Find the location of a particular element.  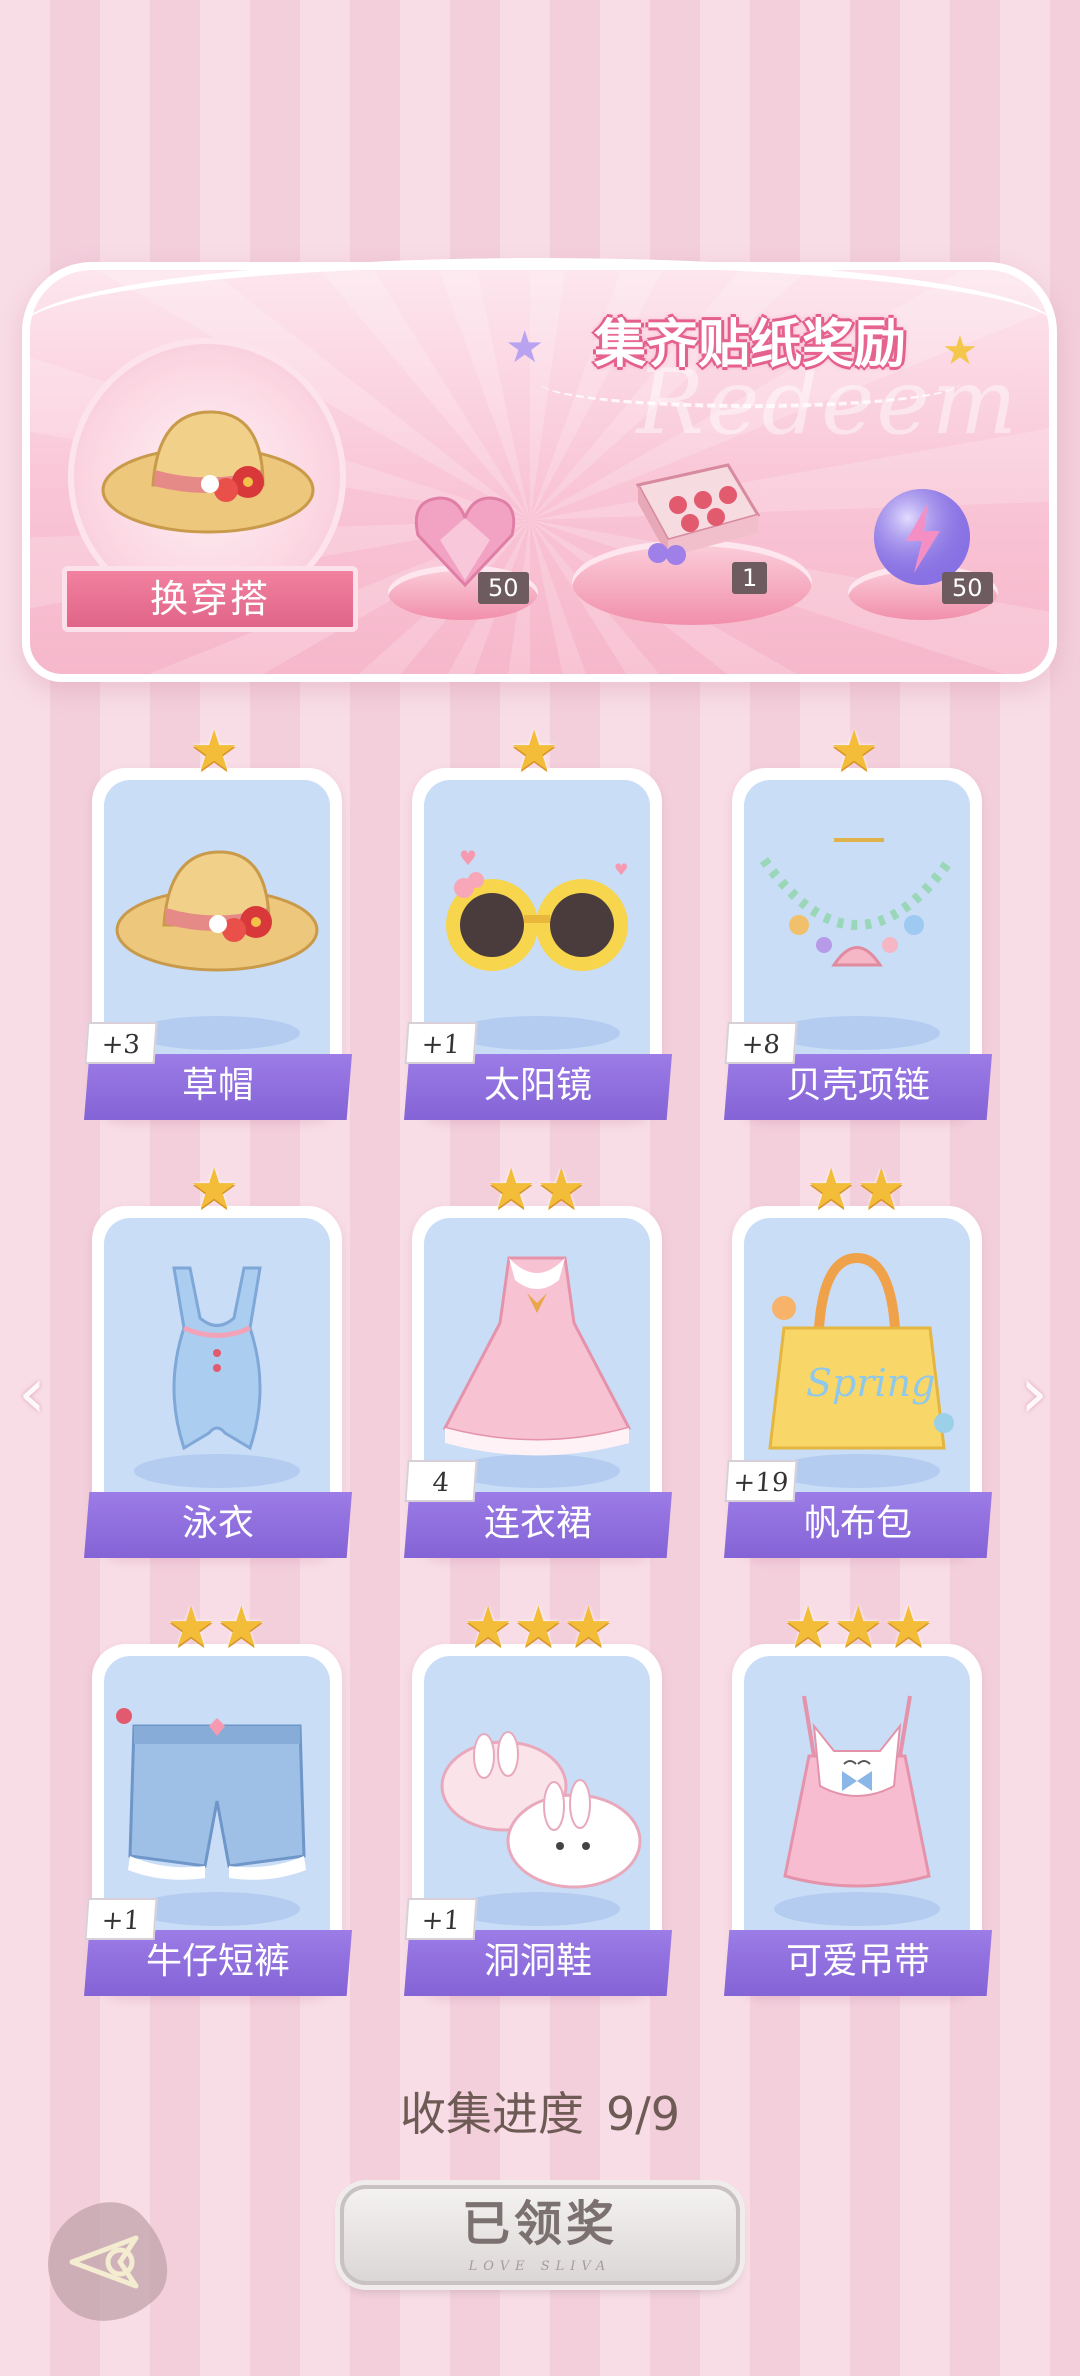

canvas-bag-icon: Spring is located at coordinates (861, 1351).